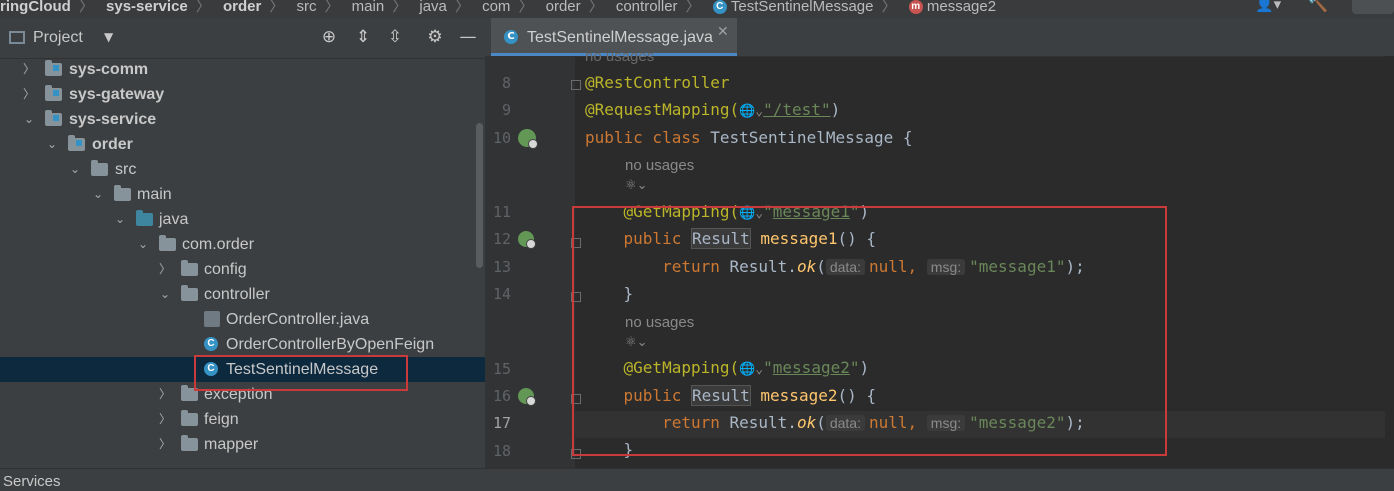 Image resolution: width=1394 pixels, height=491 pixels. Describe the element at coordinates (212, 319) in the screenshot. I see `java-file-icon` at that location.